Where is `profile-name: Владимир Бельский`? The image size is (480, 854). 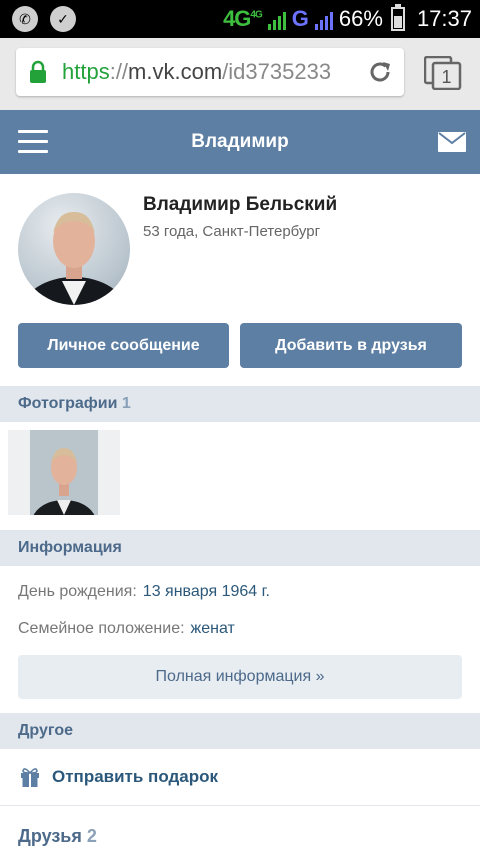 profile-name: Владимир Бельский is located at coordinates (240, 204).